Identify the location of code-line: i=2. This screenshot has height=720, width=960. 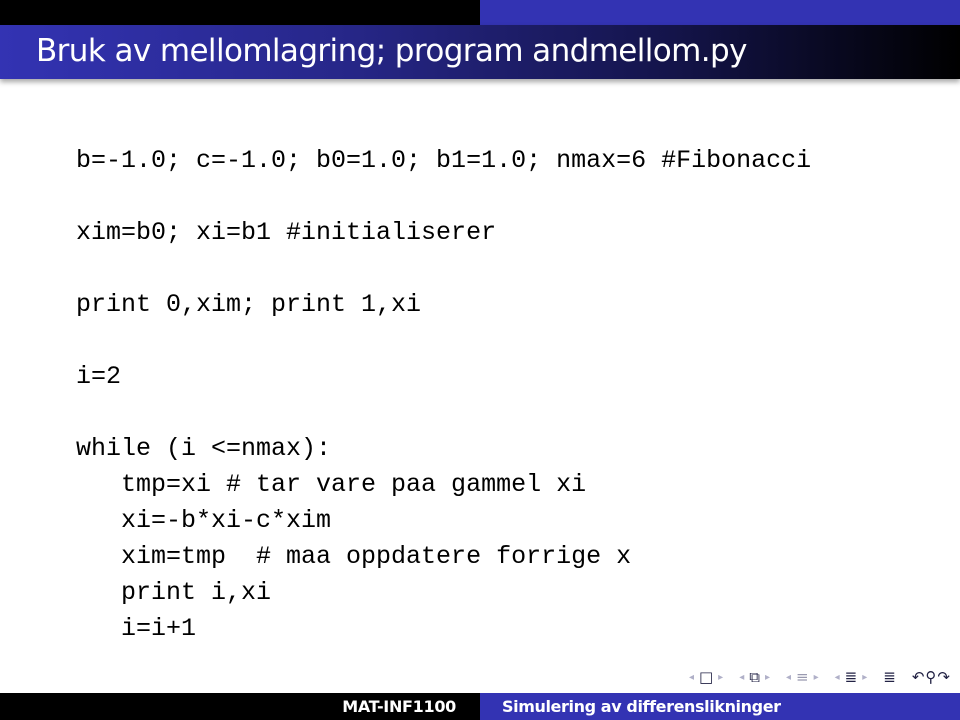
(99, 376).